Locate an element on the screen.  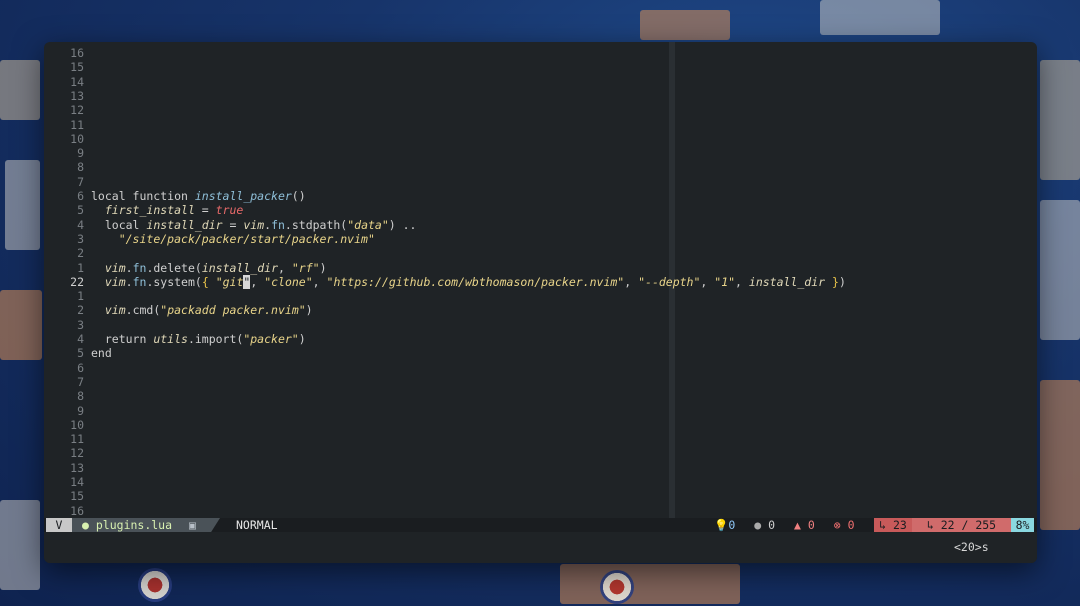
code-token: install_packer is located at coordinates (243, 196).